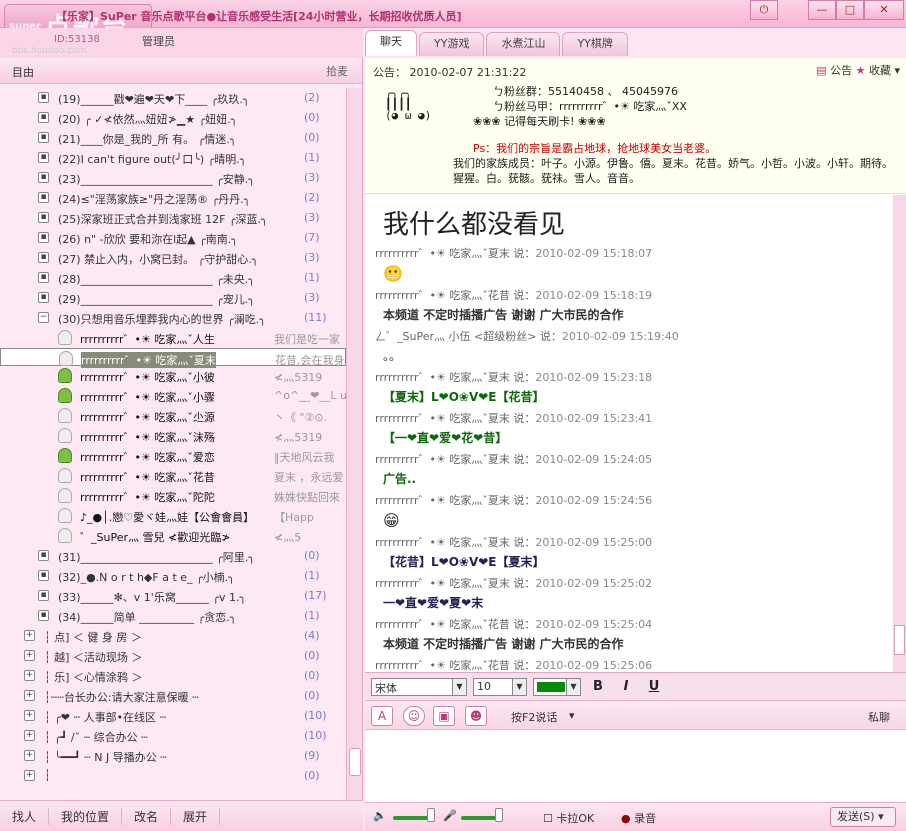  What do you see at coordinates (25, 816) in the screenshot?
I see `footer-button-0: 找人` at bounding box center [25, 816].